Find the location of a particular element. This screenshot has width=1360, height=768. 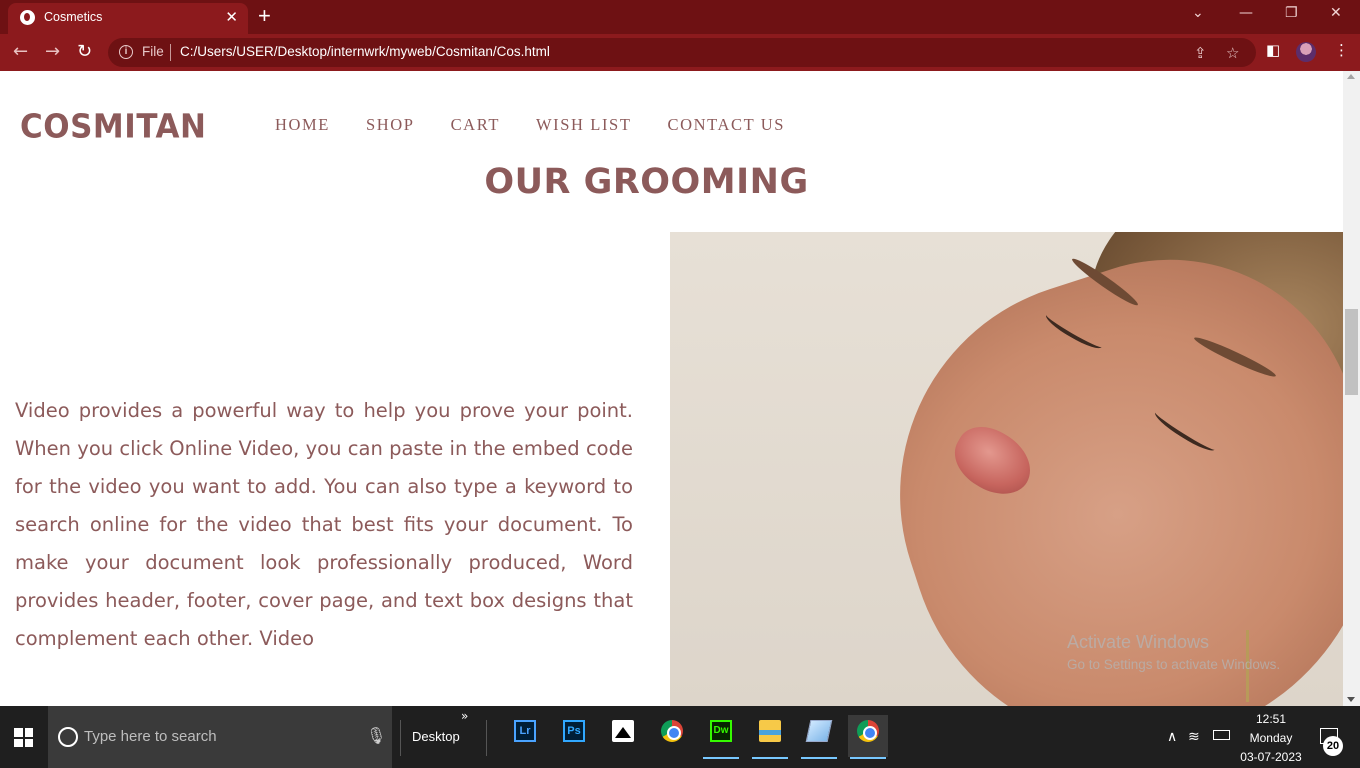

site-logo: COSMITAN is located at coordinates (113, 127).